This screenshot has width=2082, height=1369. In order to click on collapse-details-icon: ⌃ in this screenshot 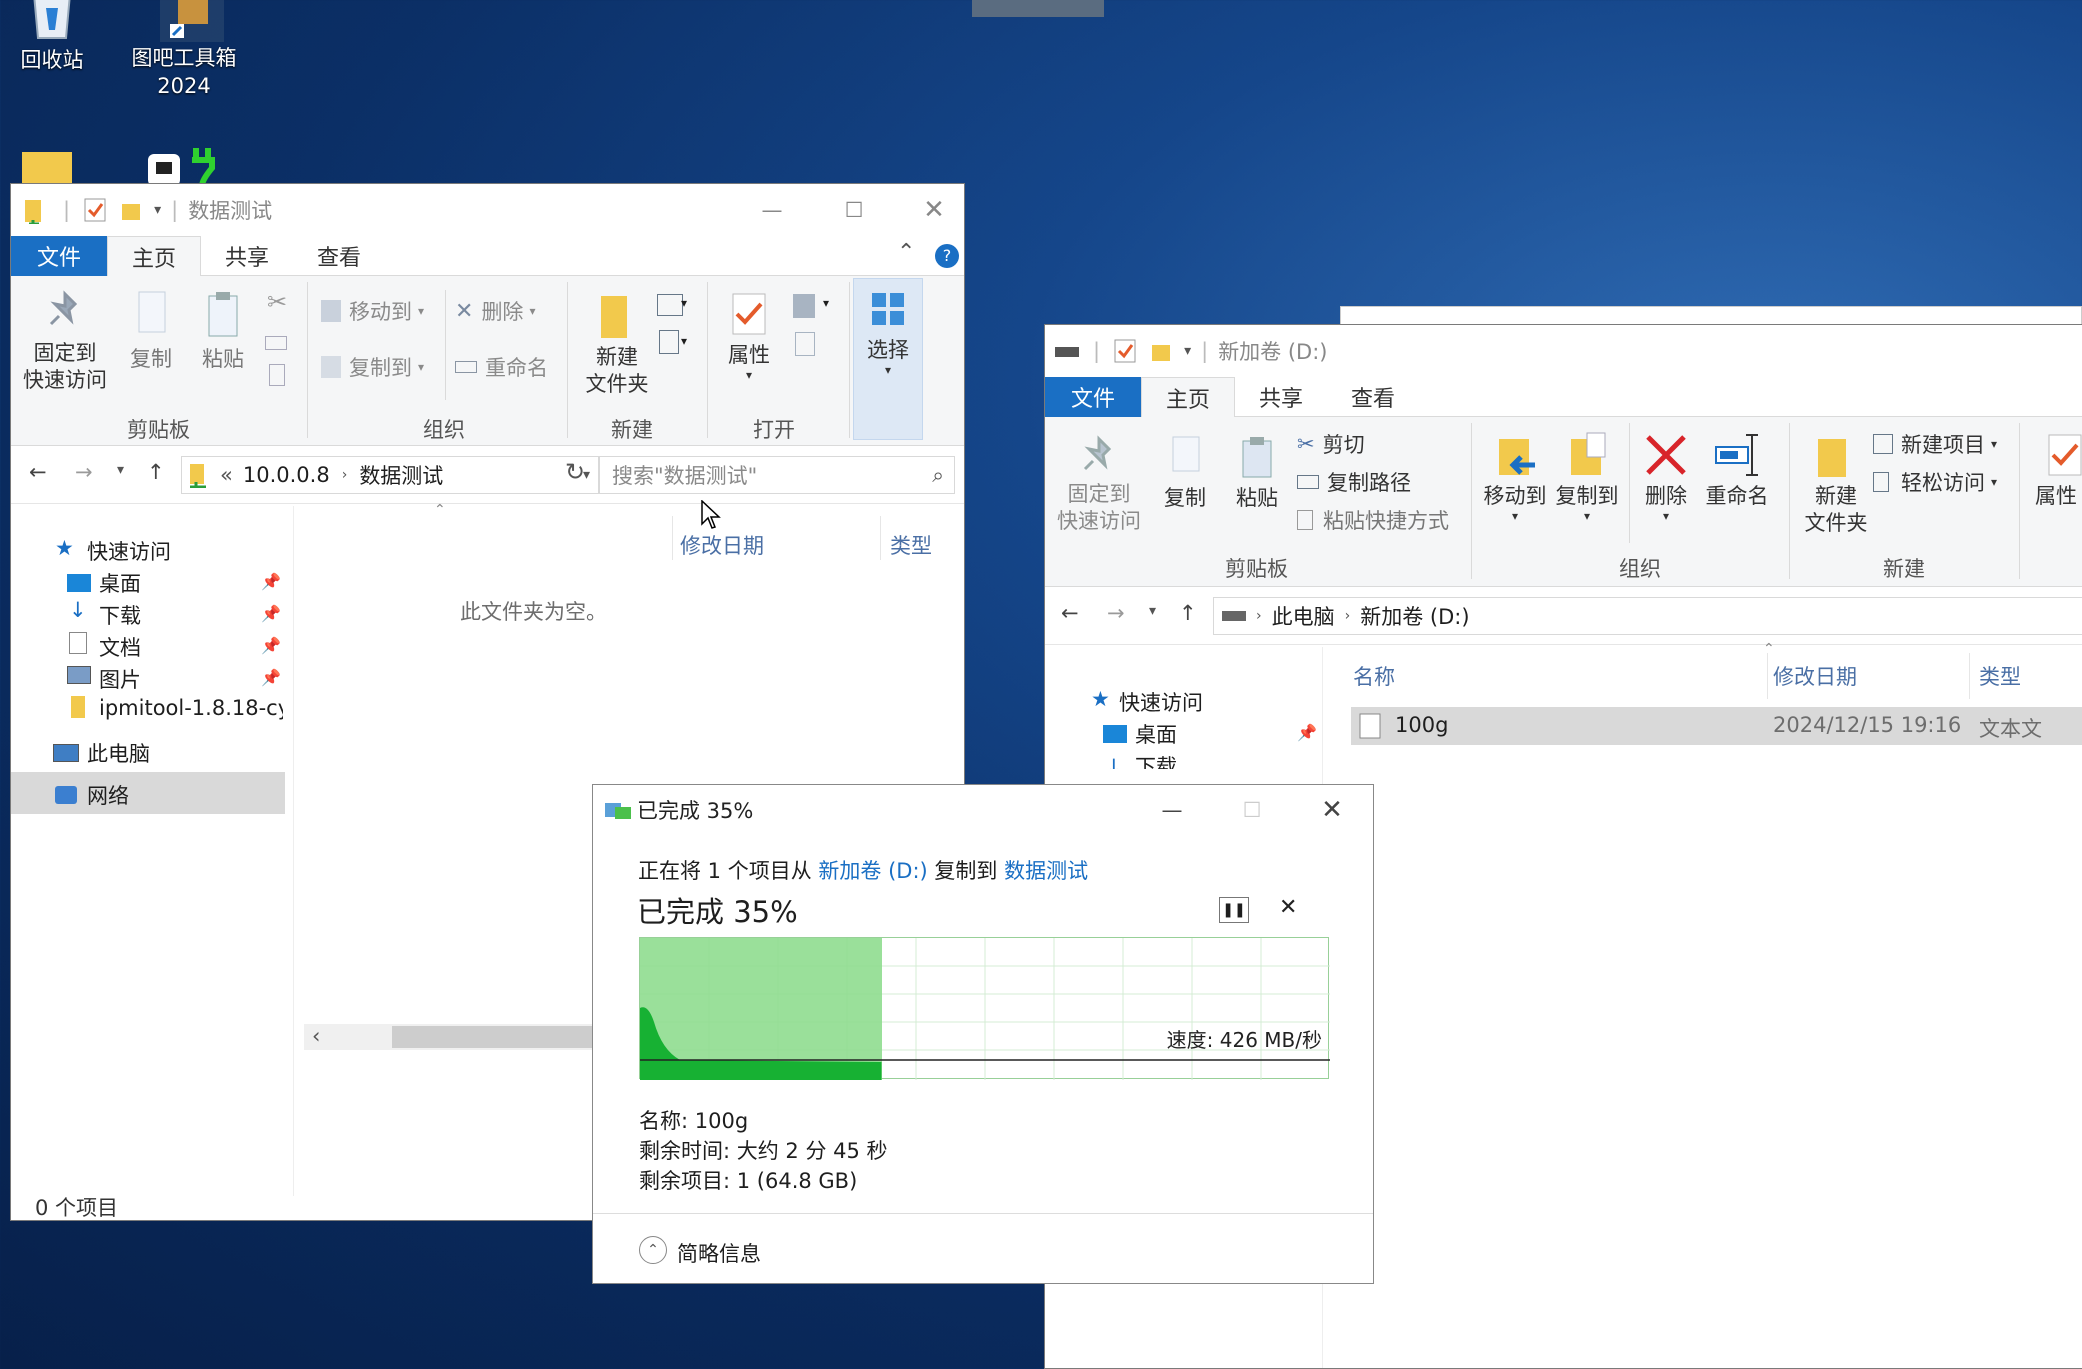, I will do `click(653, 1250)`.